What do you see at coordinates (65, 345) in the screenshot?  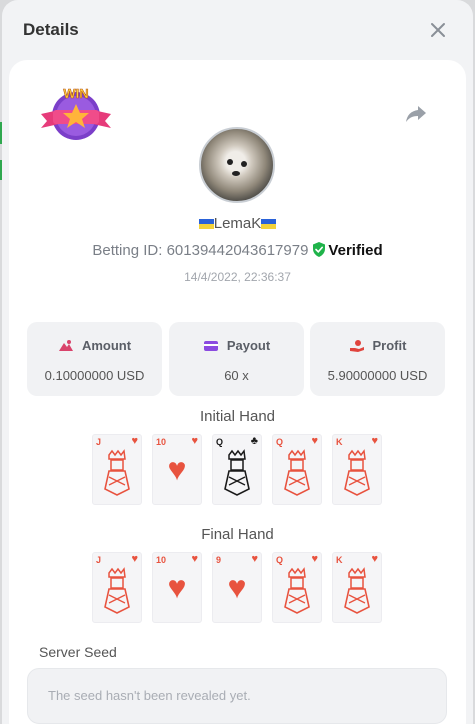 I see `amount-icon` at bounding box center [65, 345].